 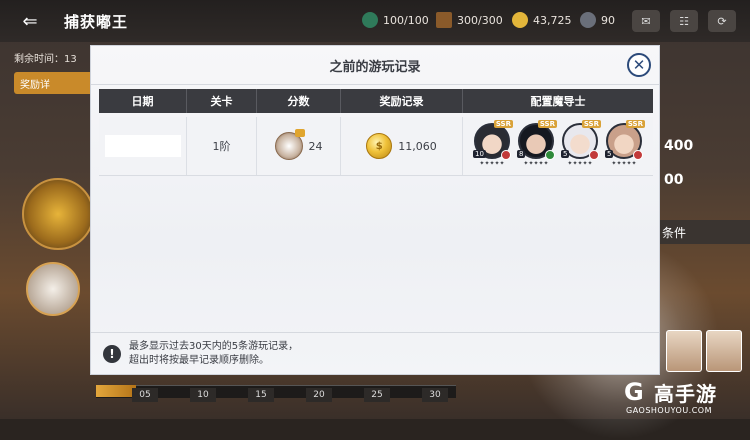 I want to click on cell-stage: 1阶, so click(x=222, y=146).